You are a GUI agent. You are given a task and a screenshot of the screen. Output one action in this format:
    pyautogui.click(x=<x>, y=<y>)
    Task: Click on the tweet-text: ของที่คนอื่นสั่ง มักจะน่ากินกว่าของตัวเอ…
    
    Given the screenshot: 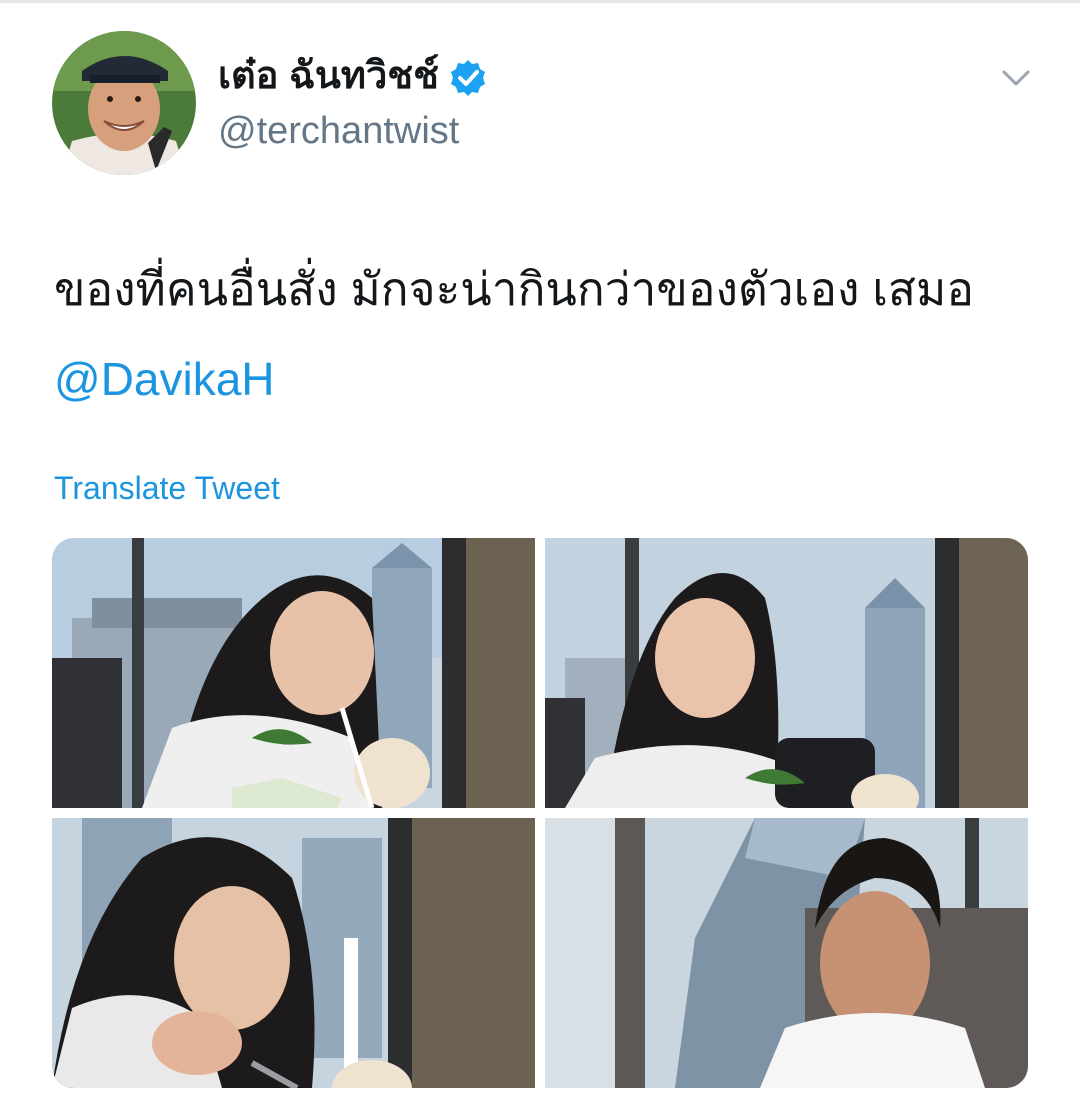 What is the action you would take?
    pyautogui.click(x=549, y=334)
    